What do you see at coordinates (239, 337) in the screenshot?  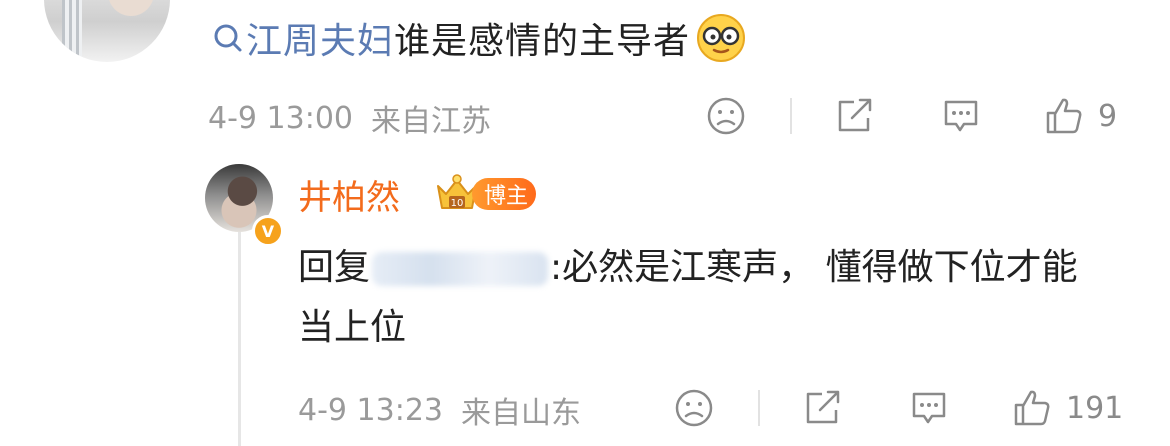 I see `thread-line` at bounding box center [239, 337].